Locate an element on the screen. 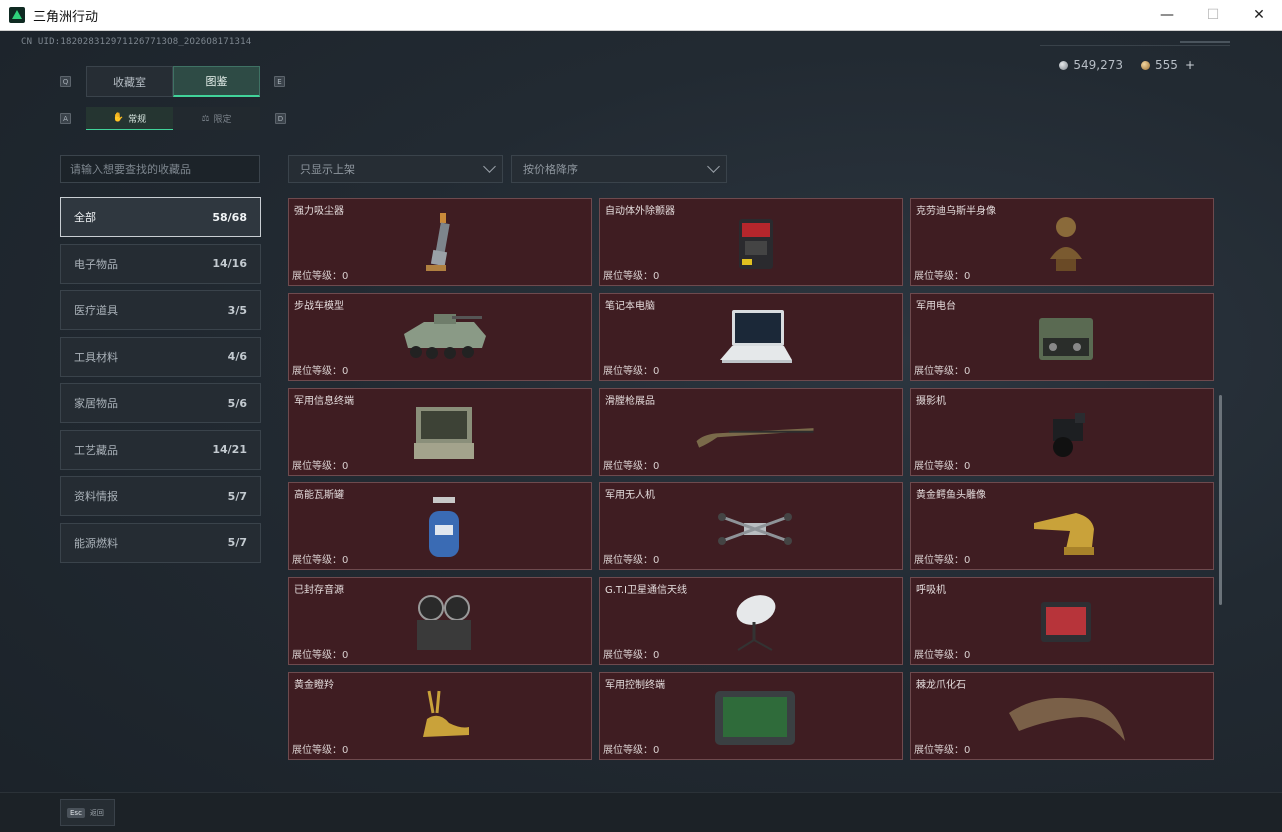 The image size is (1282, 832). collection-item-card: 军用控制终端 展位等级：0 is located at coordinates (751, 716).